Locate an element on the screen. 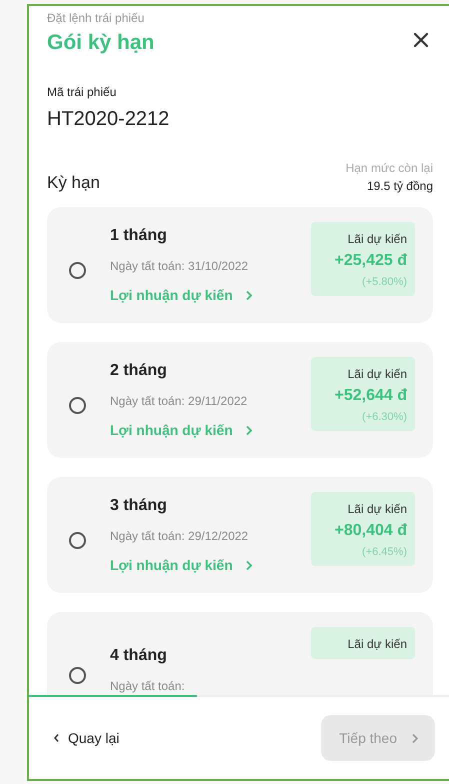  chevron-left-icon is located at coordinates (56, 738).